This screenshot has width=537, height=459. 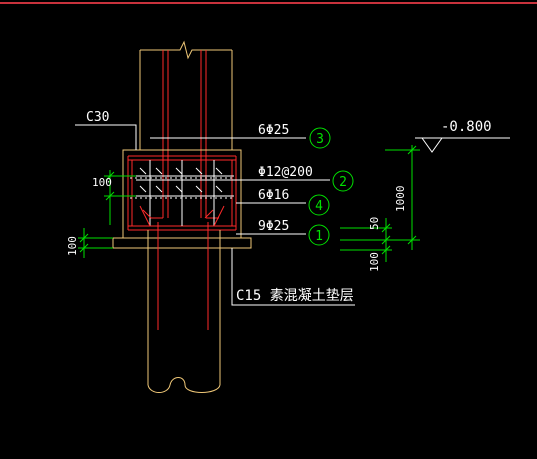 What do you see at coordinates (320, 139) in the screenshot?
I see `callout-number-3: 3` at bounding box center [320, 139].